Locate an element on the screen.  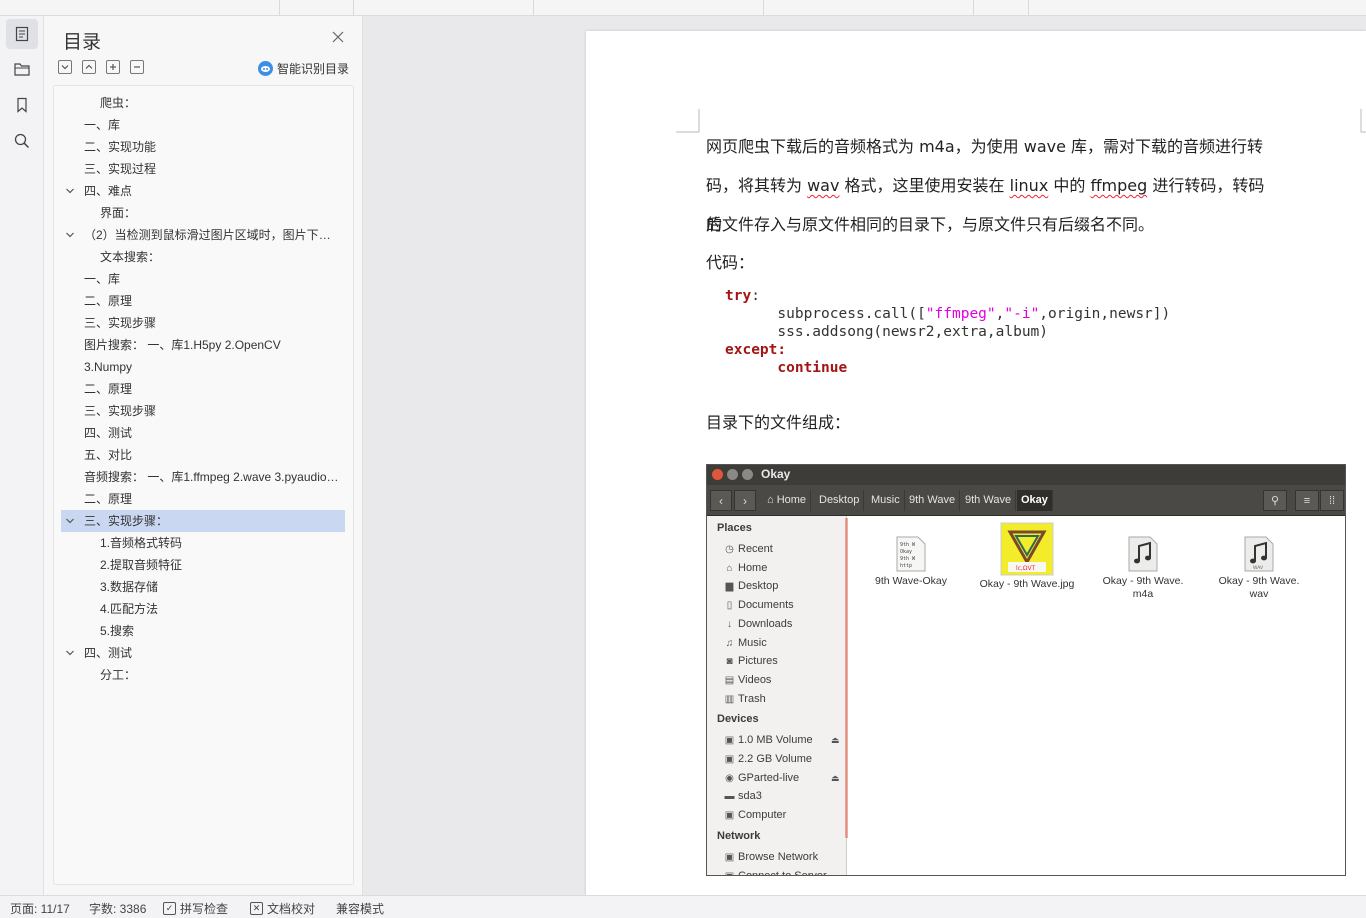
ruler-segment is located at coordinates (1001, 7).